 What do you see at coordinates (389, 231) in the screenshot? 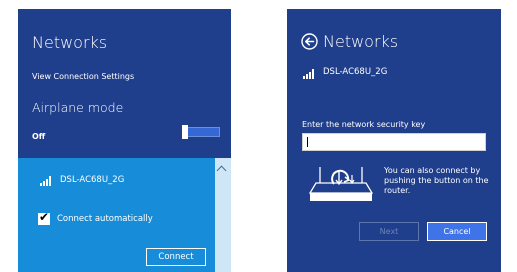
I see `next-button: Next` at bounding box center [389, 231].